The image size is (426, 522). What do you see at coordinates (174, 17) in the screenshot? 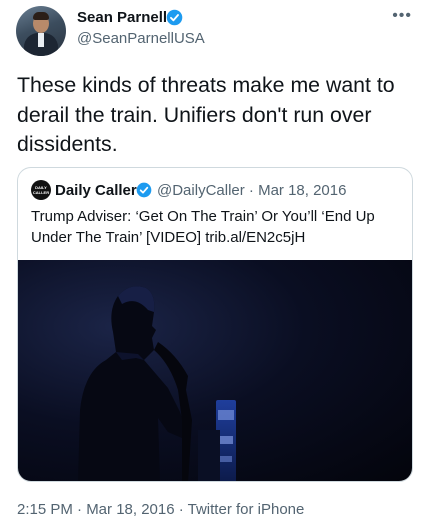
I see `verified-badge-icon` at bounding box center [174, 17].